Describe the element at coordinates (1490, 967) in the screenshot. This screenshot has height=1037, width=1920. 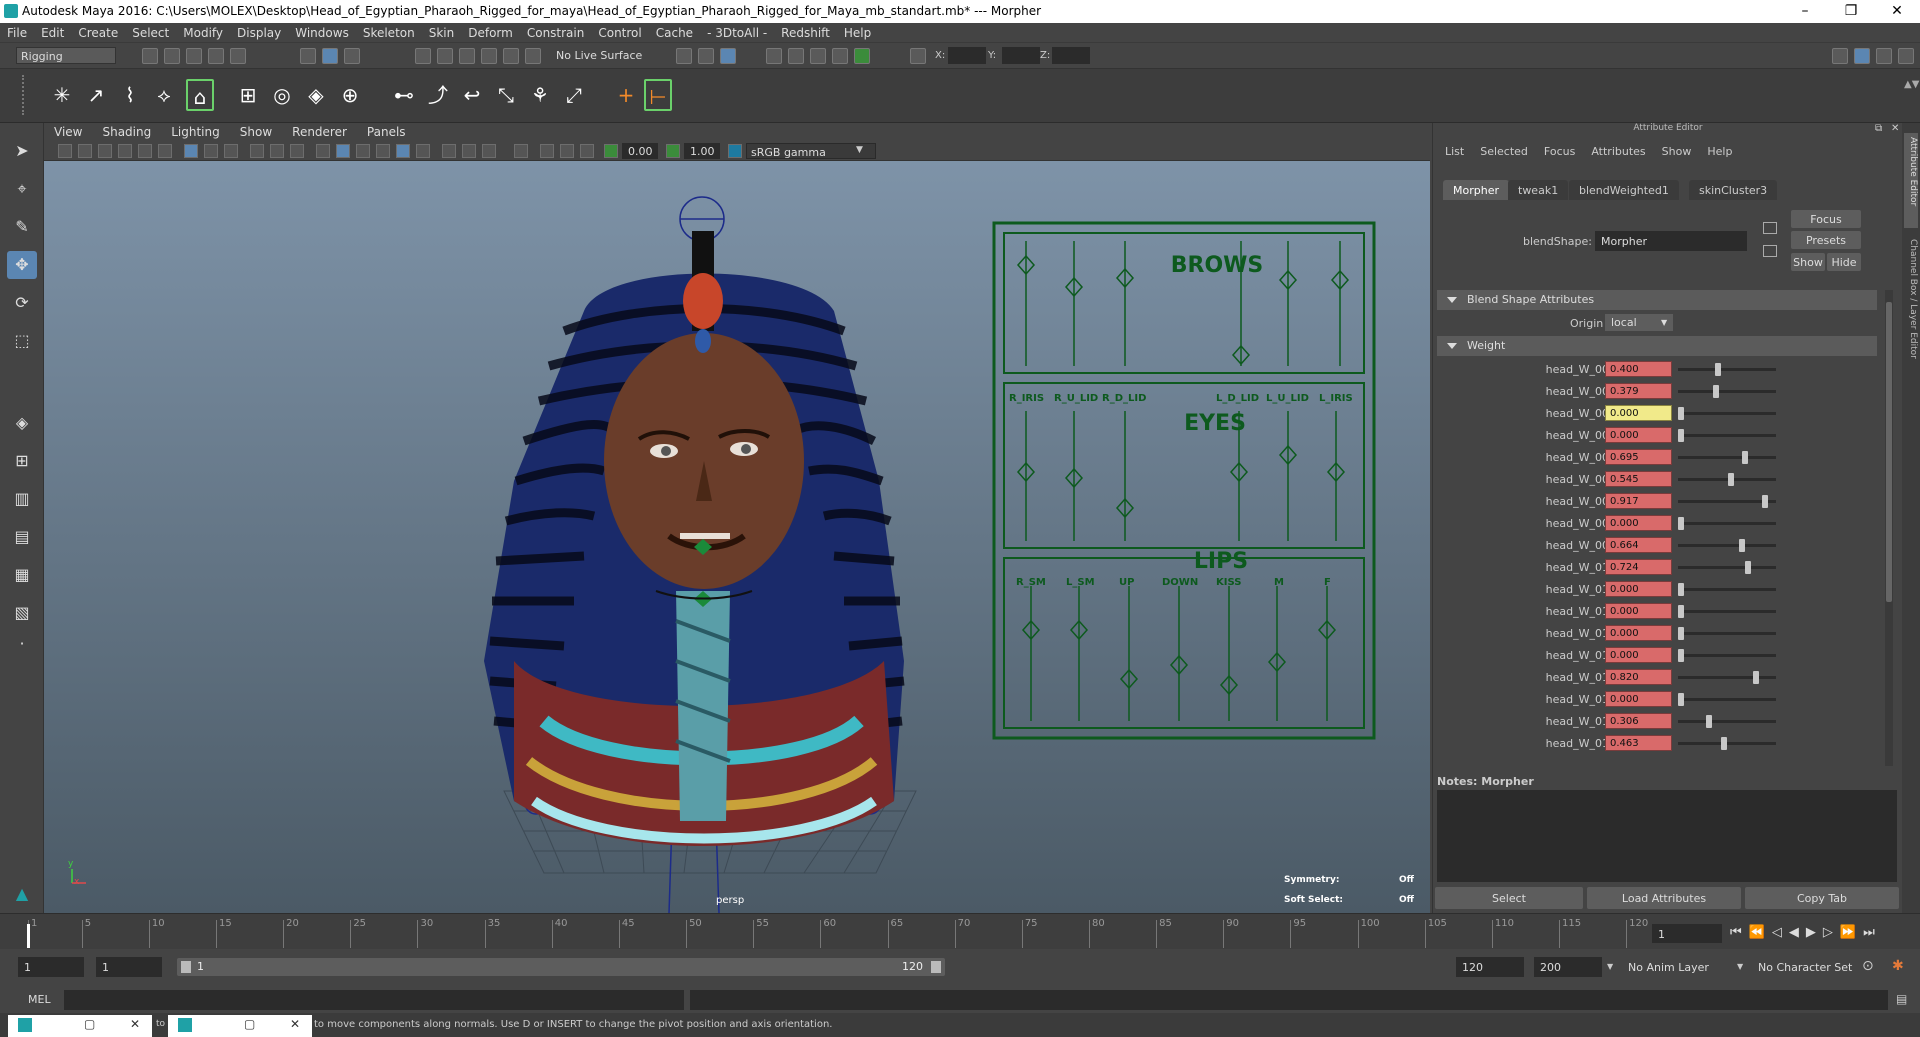
I see `playback-end-field: 120` at that location.